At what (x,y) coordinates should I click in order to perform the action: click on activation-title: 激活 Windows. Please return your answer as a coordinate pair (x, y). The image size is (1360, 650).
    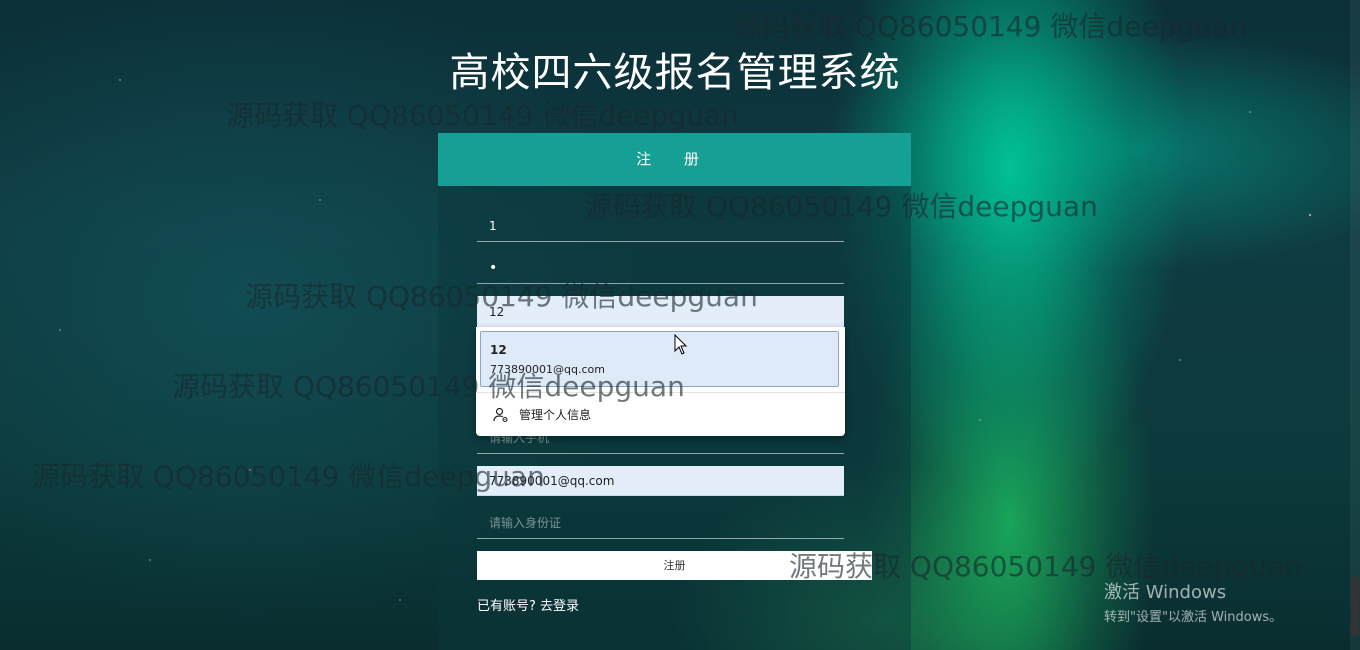
    Looking at the image, I should click on (1165, 592).